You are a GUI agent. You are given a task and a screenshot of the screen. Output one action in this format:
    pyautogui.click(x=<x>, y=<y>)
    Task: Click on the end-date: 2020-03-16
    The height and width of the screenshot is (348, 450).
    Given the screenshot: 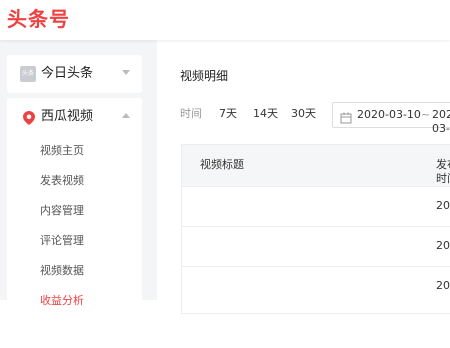 What is the action you would take?
    pyautogui.click(x=441, y=121)
    